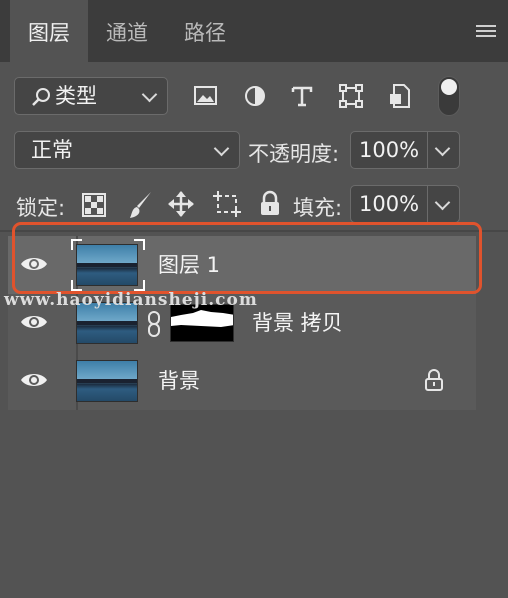  Describe the element at coordinates (154, 324) in the screenshot. I see `mask-link-chain-icon` at that location.